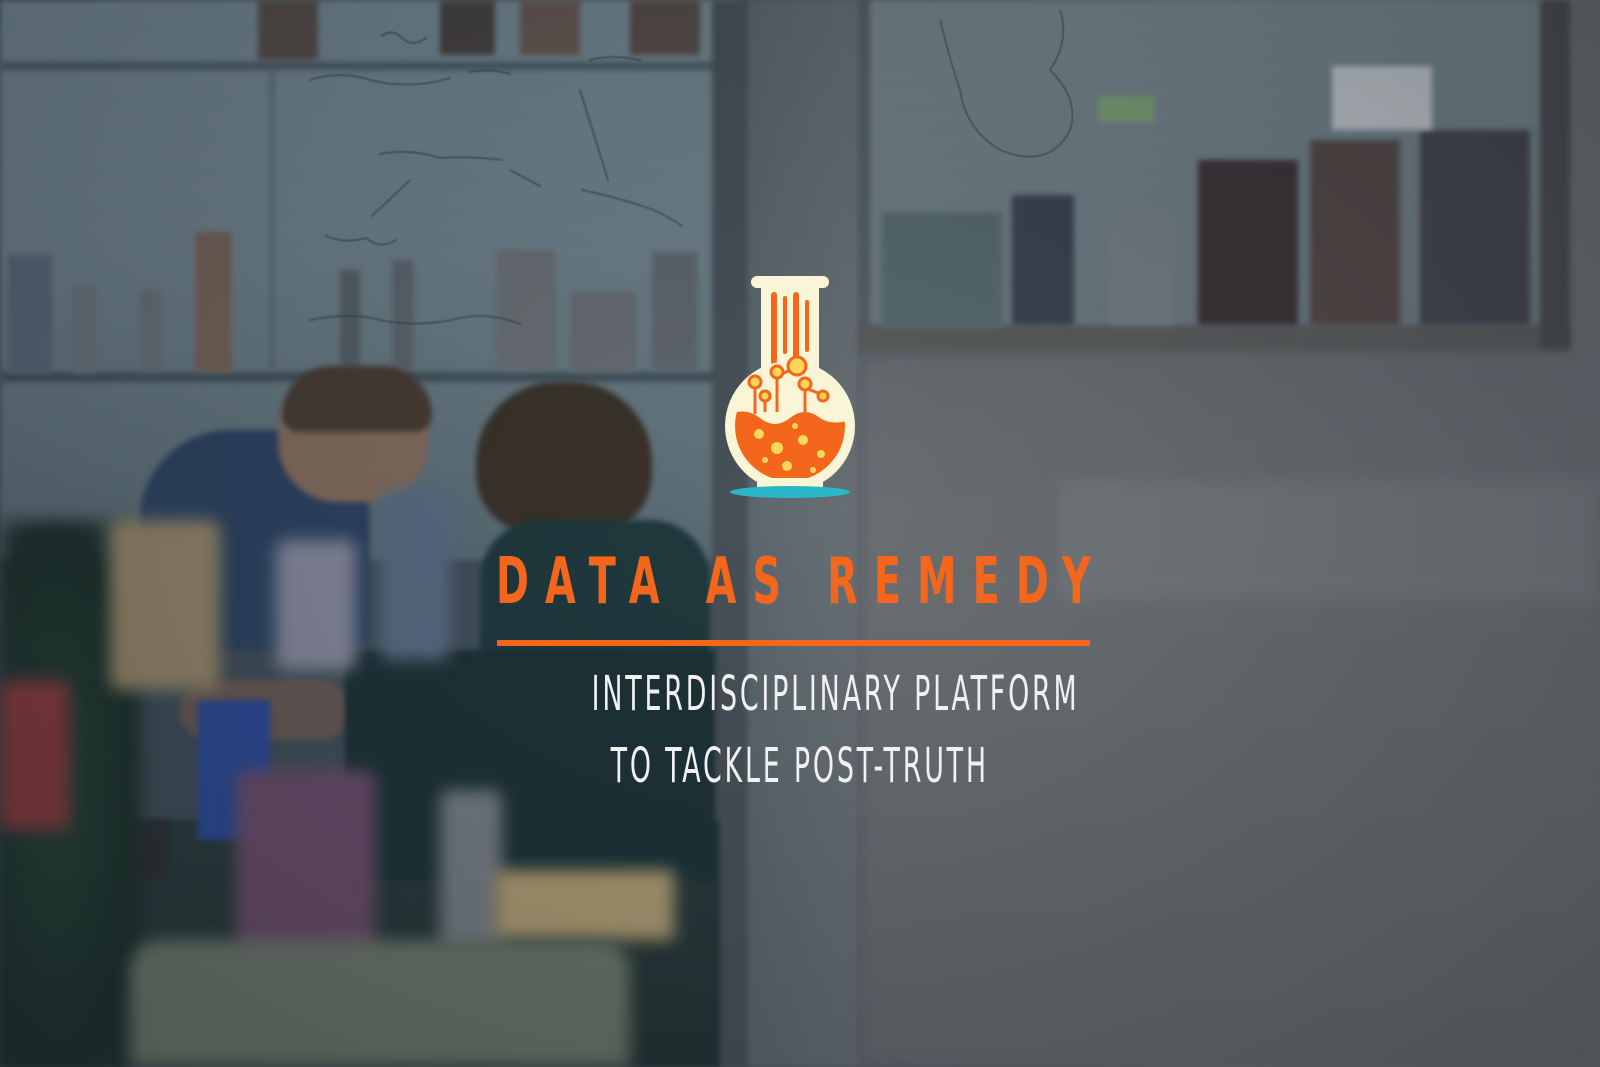  What do you see at coordinates (835, 694) in the screenshot?
I see `subtitle-line-1-text: INTERDISCIPLINARY PLATFORM` at bounding box center [835, 694].